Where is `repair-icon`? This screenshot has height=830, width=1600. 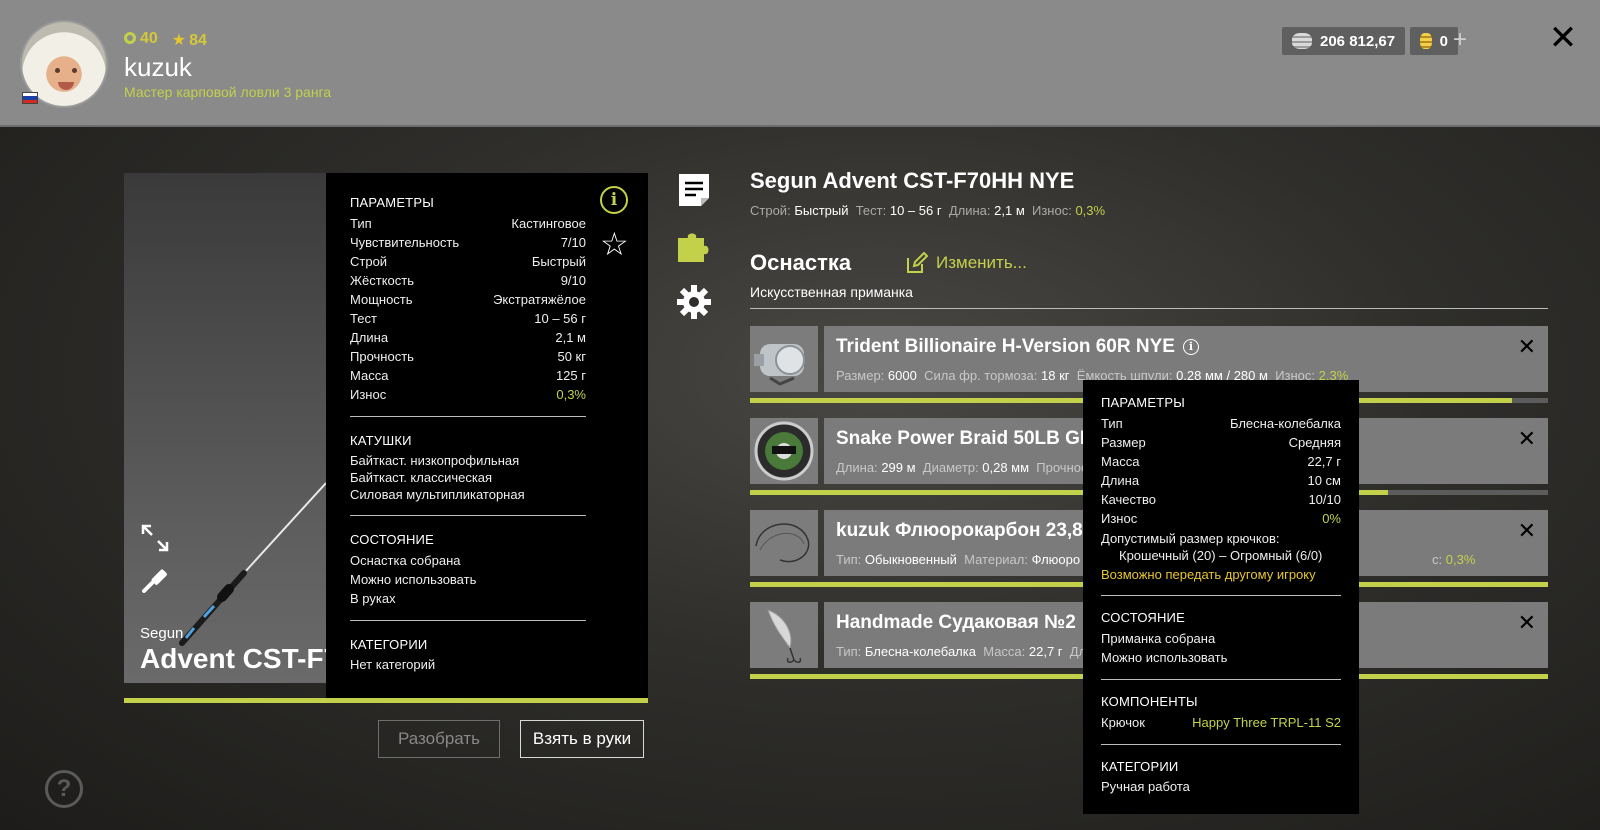 repair-icon is located at coordinates (155, 580).